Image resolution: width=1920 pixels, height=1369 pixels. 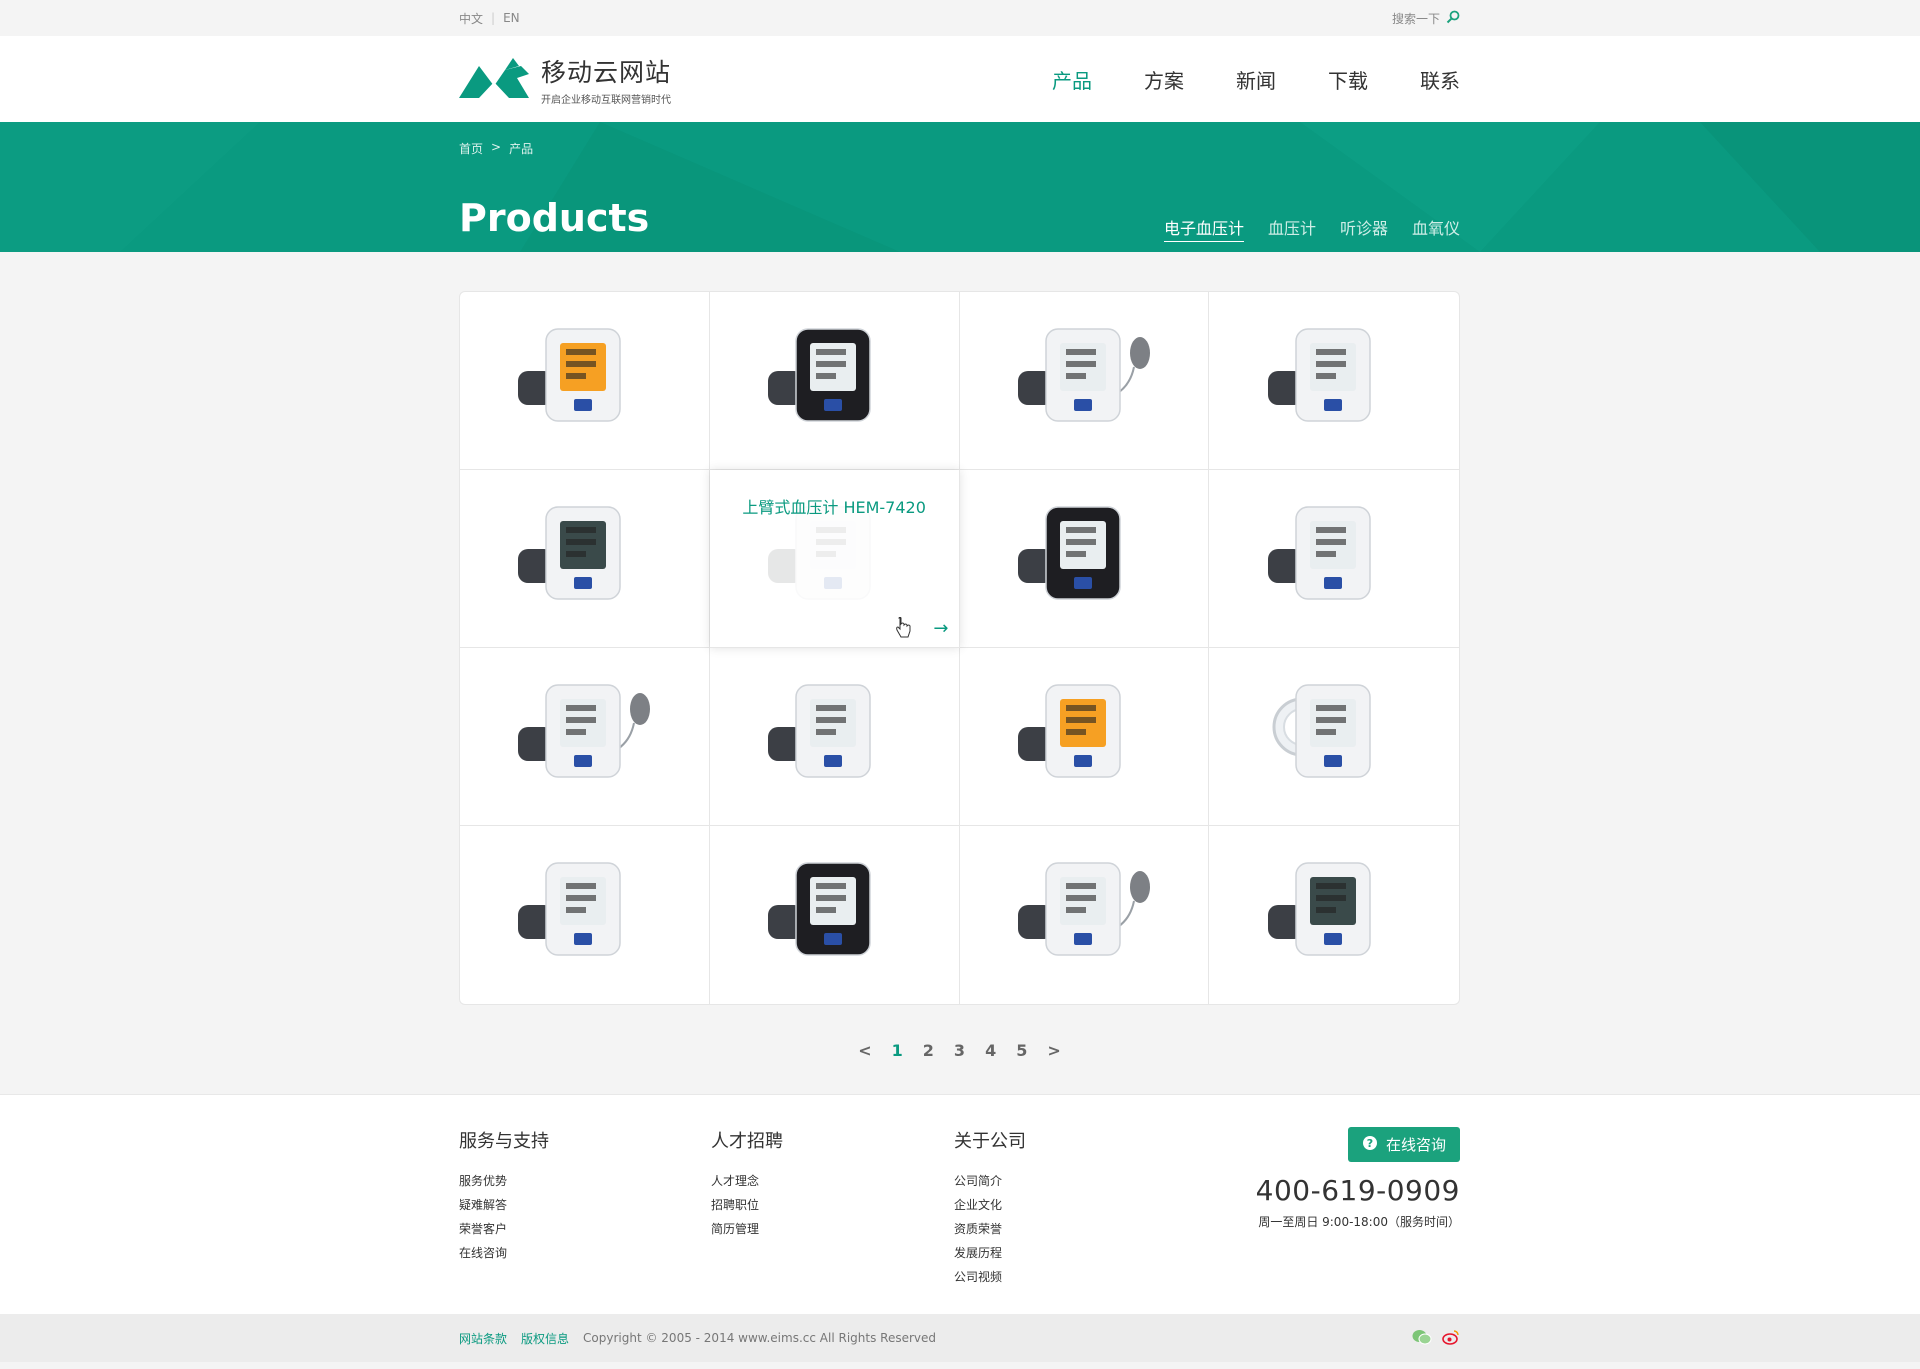 I want to click on nav-solutions: 方案, so click(x=1164, y=79).